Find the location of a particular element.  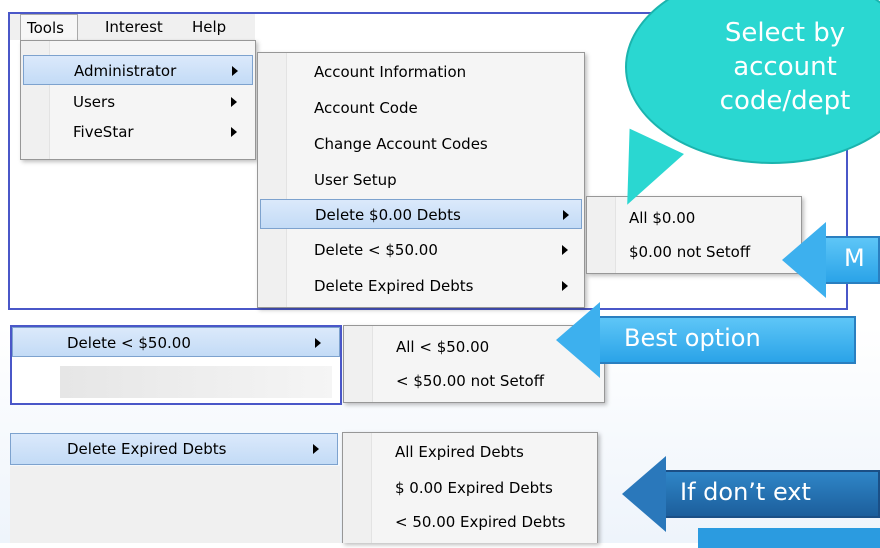

zero-debts-submenu: All $0.00 $0.00 not Setoff is located at coordinates (694, 235).